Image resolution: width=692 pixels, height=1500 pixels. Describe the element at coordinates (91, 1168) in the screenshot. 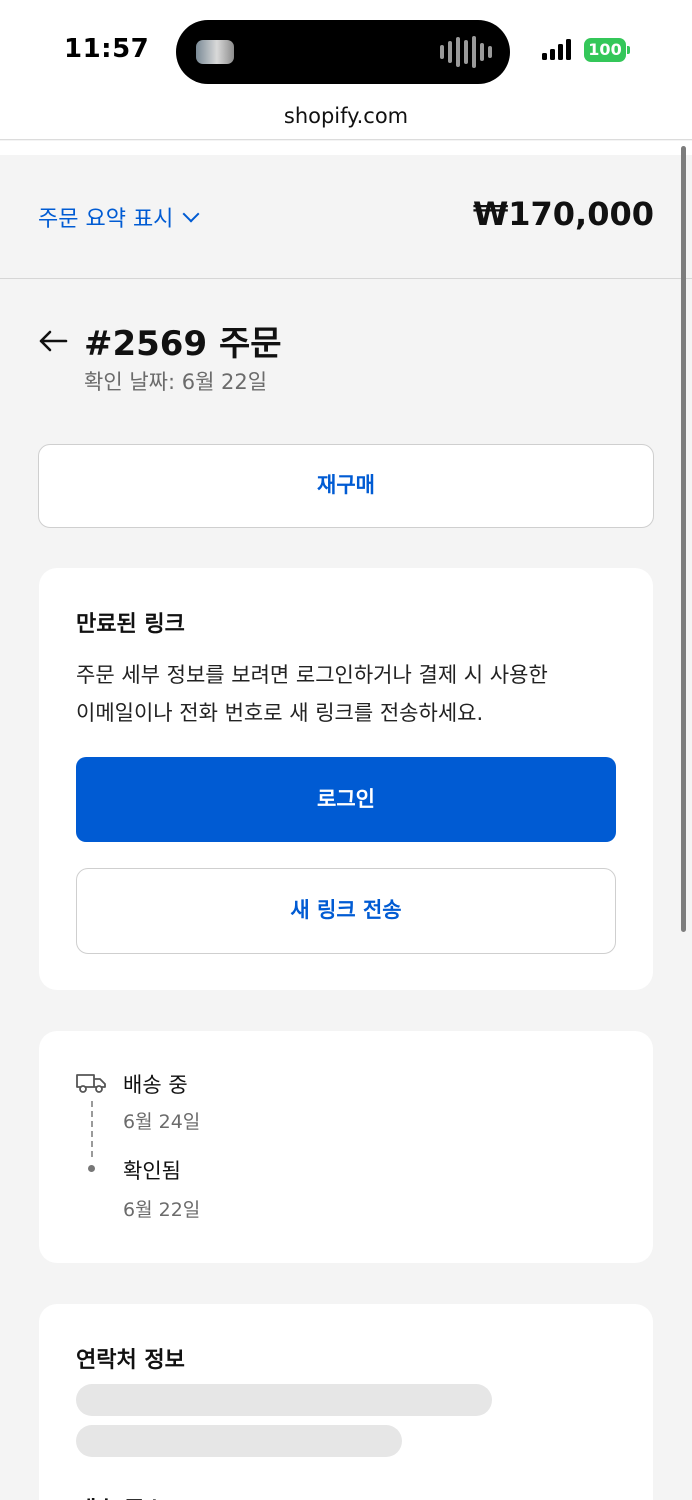

I see `timeline-dot` at that location.